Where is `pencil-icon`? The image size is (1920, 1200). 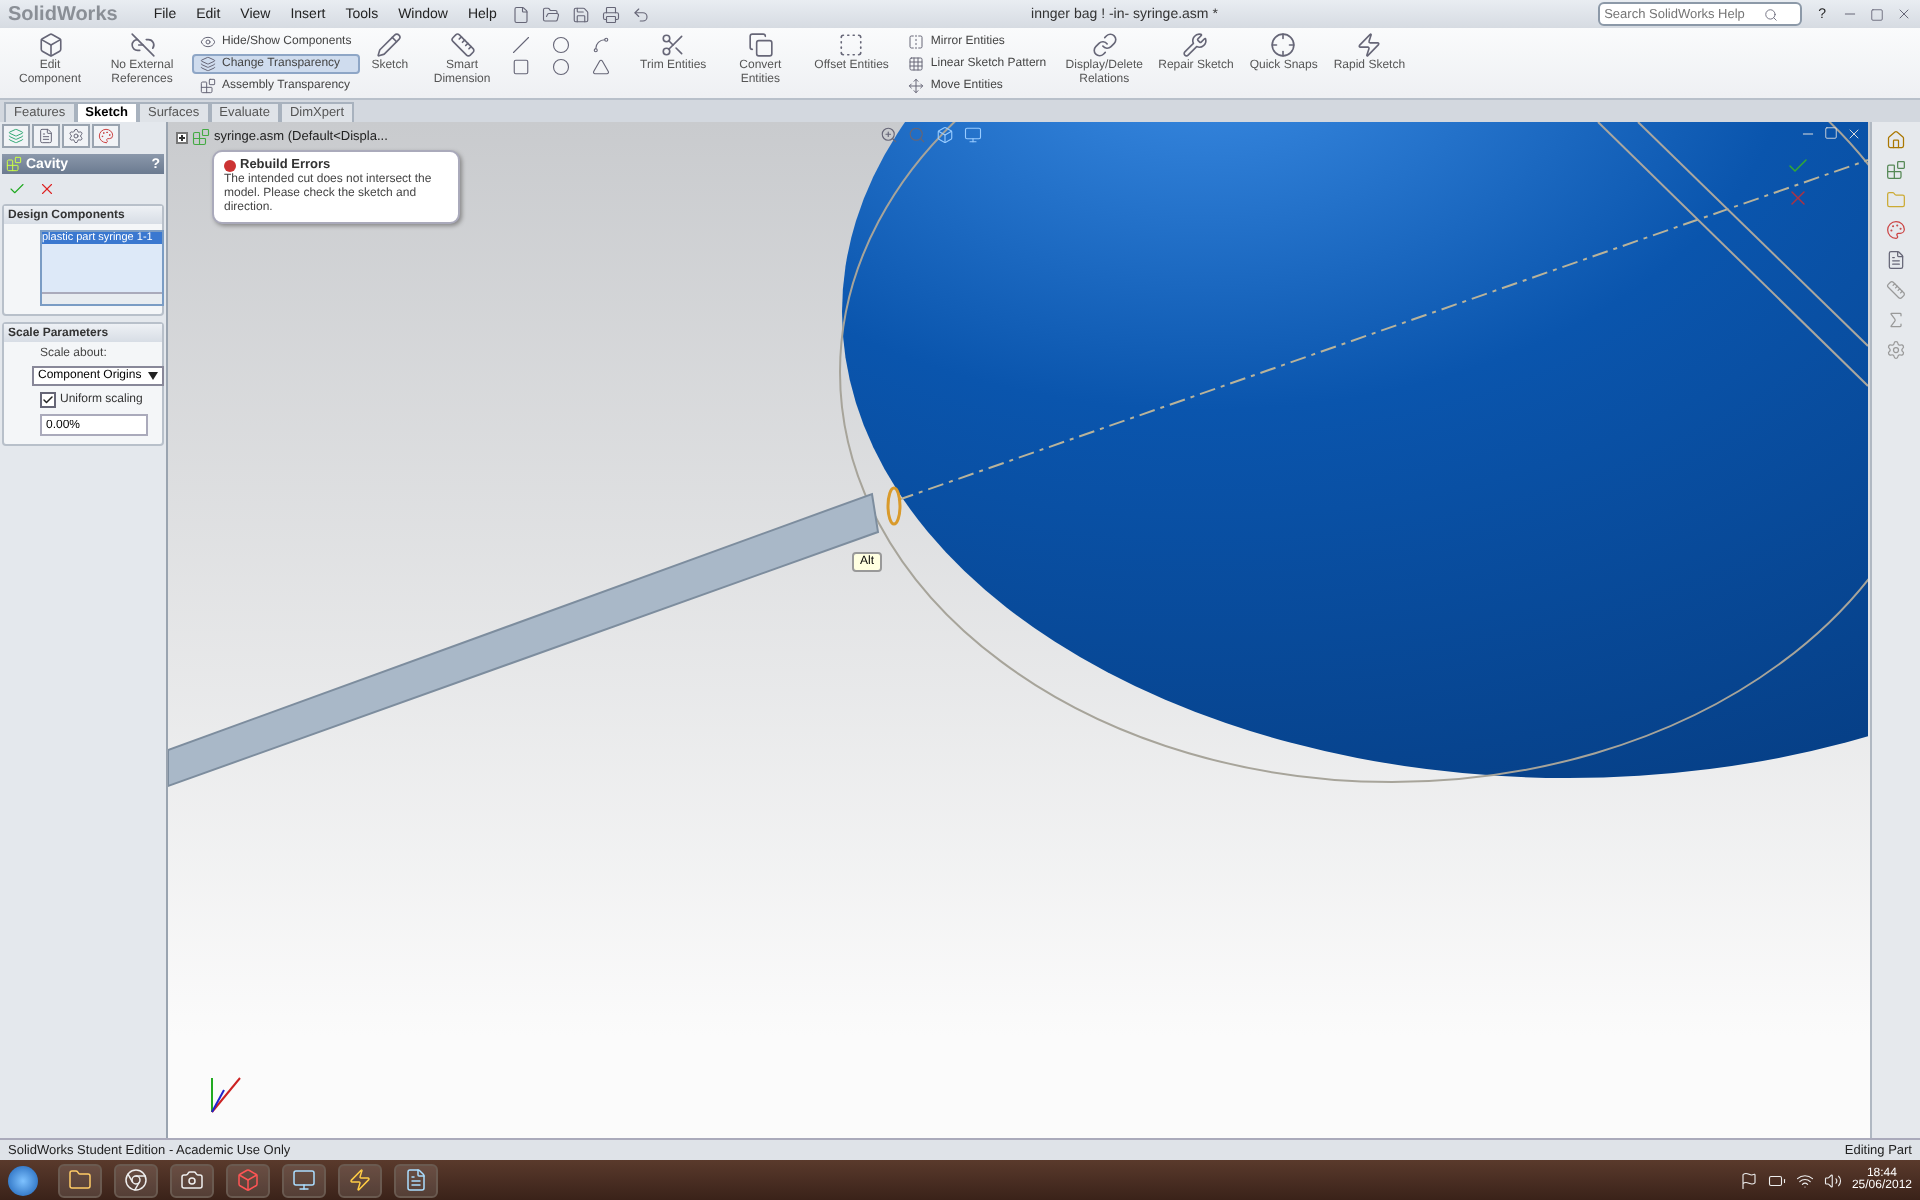 pencil-icon is located at coordinates (389, 45).